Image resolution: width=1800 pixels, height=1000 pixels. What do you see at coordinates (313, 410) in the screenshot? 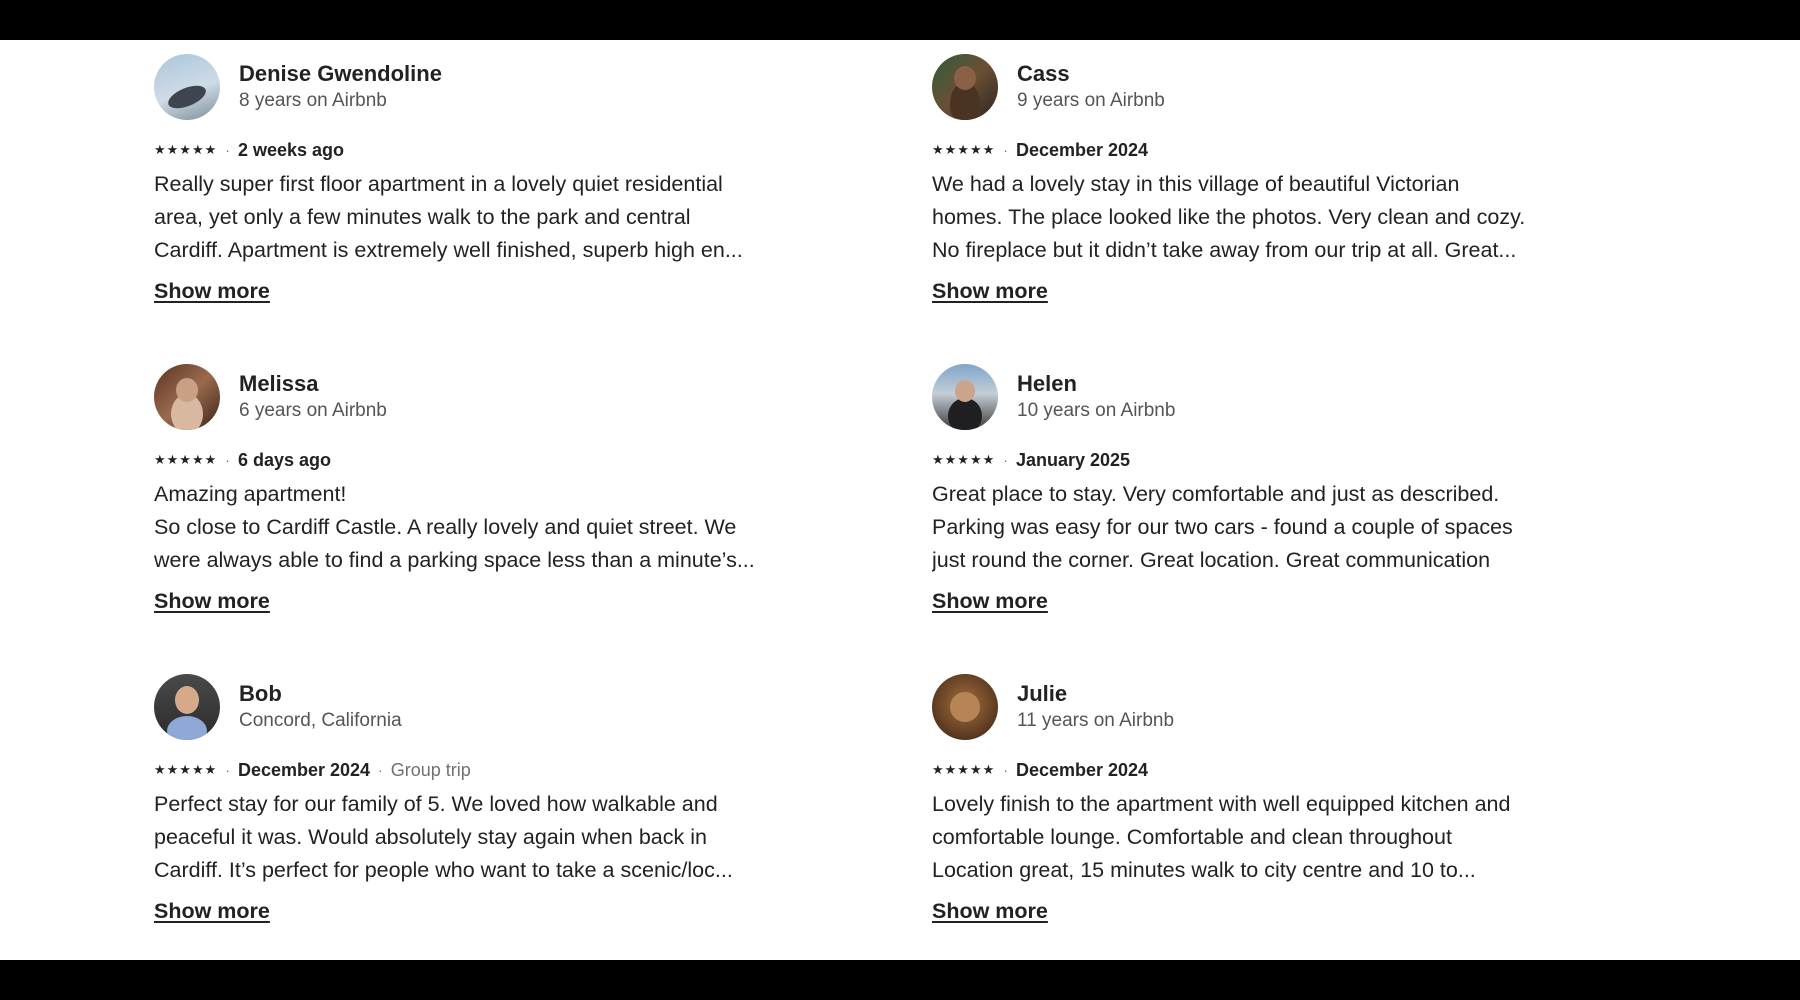
I see `reviewer-subtitle: 6 years on Airbnb` at bounding box center [313, 410].